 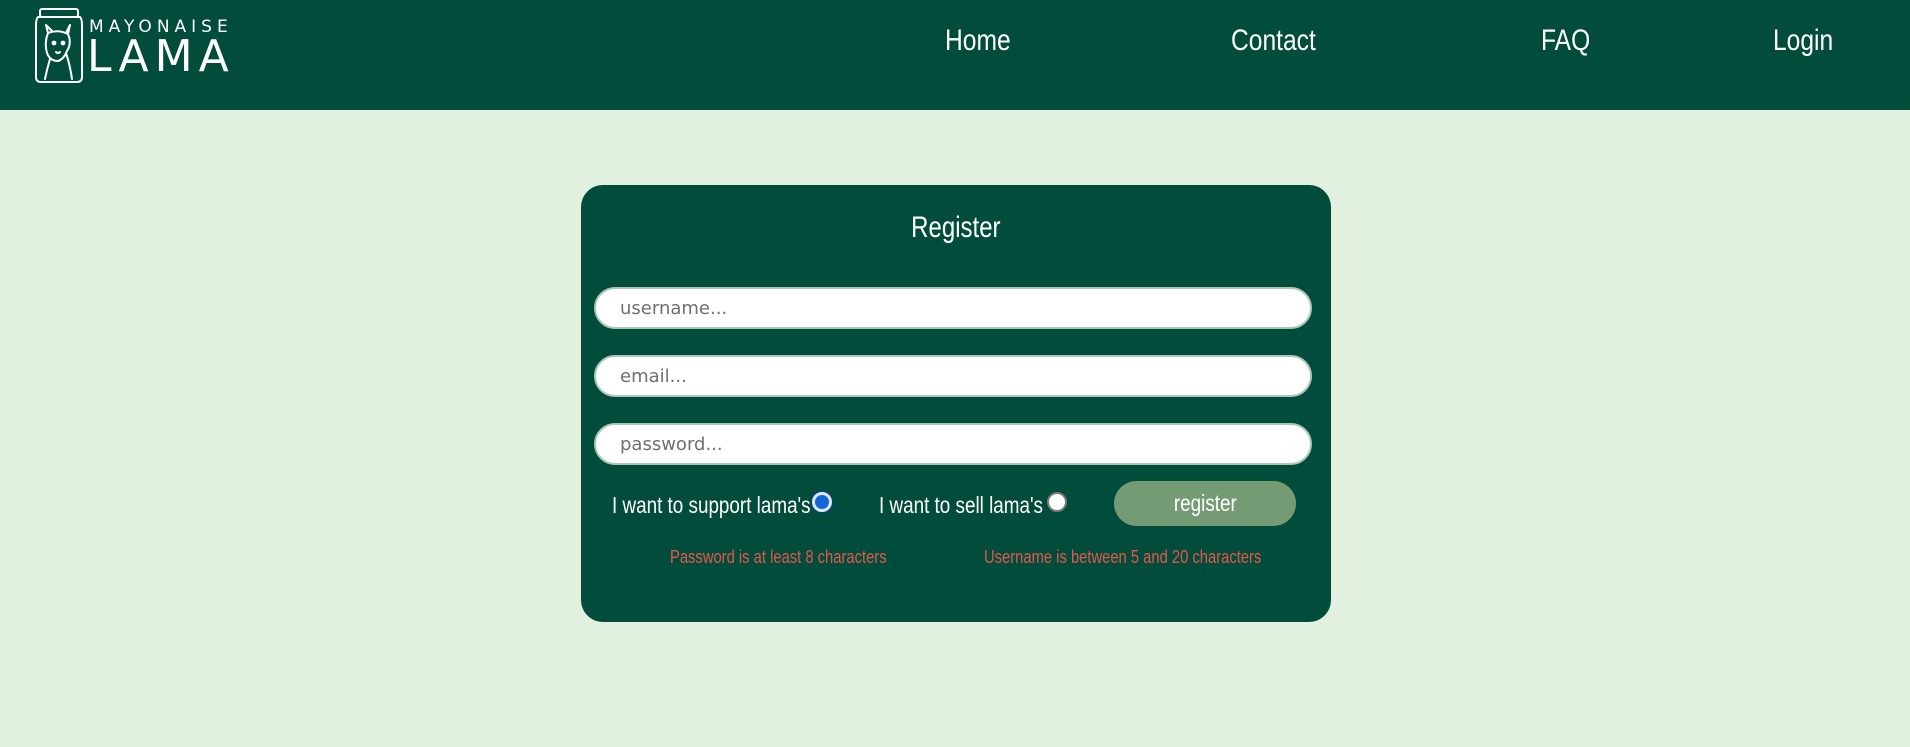 I want to click on password-input, so click(x=953, y=444).